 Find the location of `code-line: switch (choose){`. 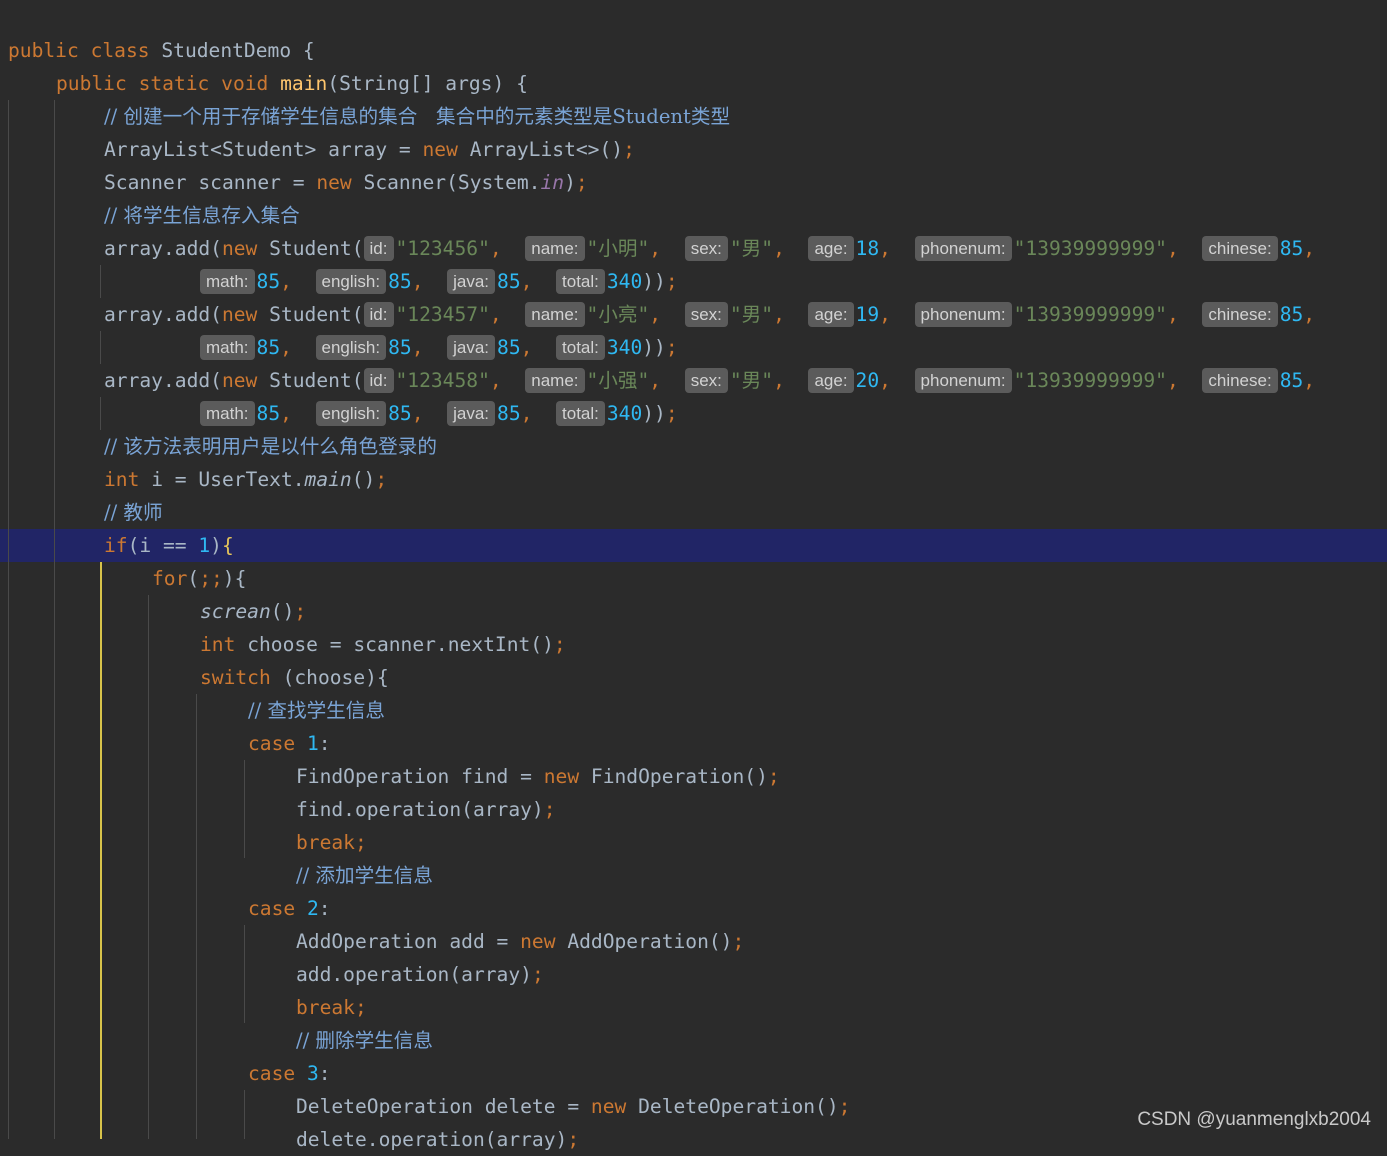

code-line: switch (choose){ is located at coordinates (693, 677).